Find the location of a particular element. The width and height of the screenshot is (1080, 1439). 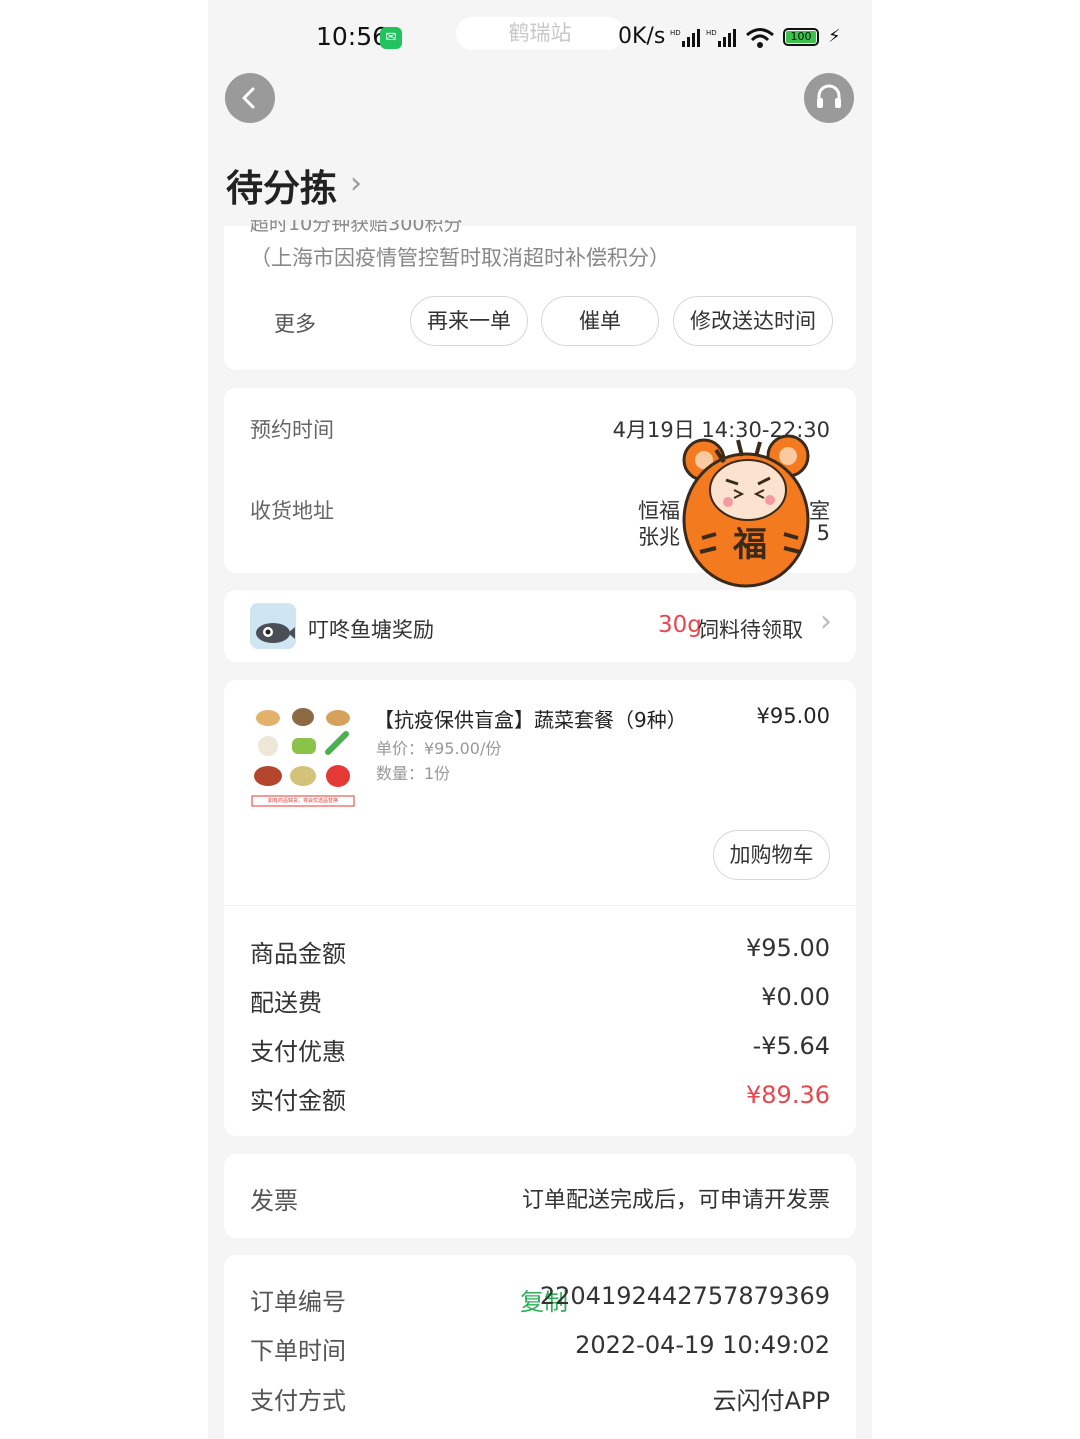

back-button is located at coordinates (250, 98).